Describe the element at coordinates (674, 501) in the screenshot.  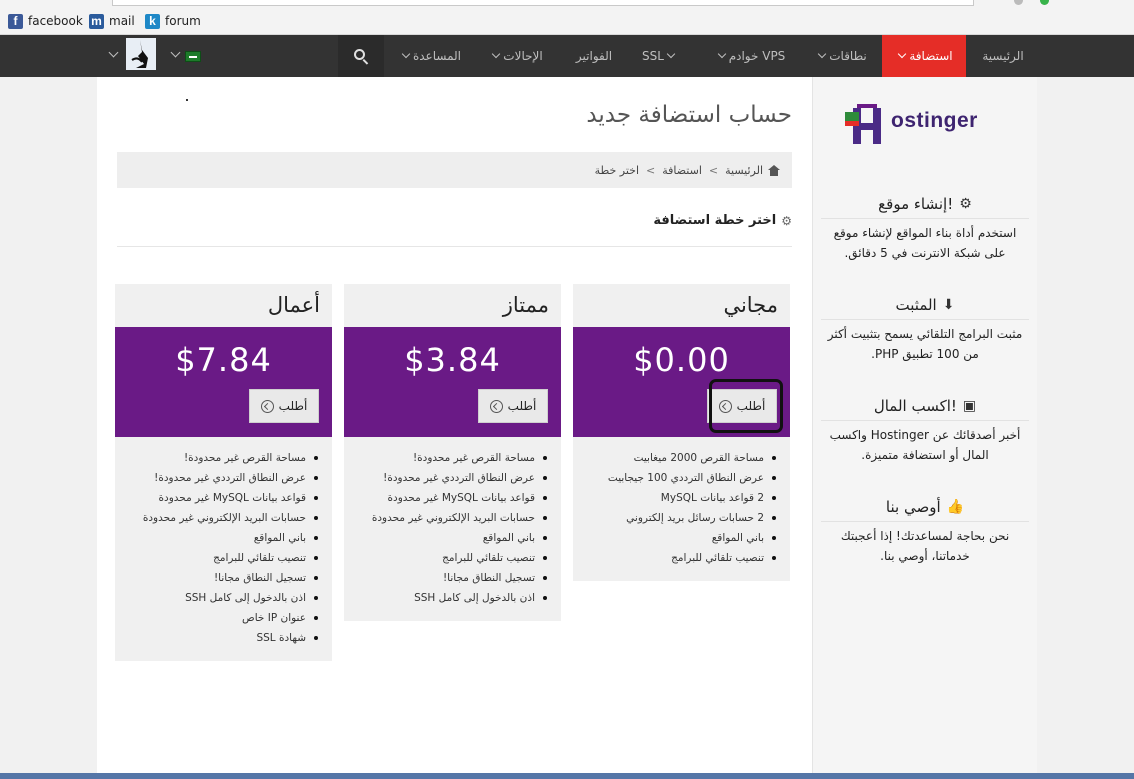
I see `list-item: 2 قواعد بيانات MySQL` at that location.